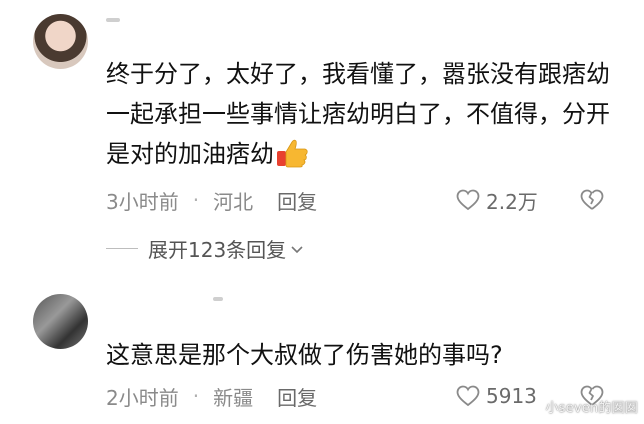 The height and width of the screenshot is (424, 644). What do you see at coordinates (211, 396) in the screenshot?
I see `comment-meta: 2小时前 · 新疆 回复` at bounding box center [211, 396].